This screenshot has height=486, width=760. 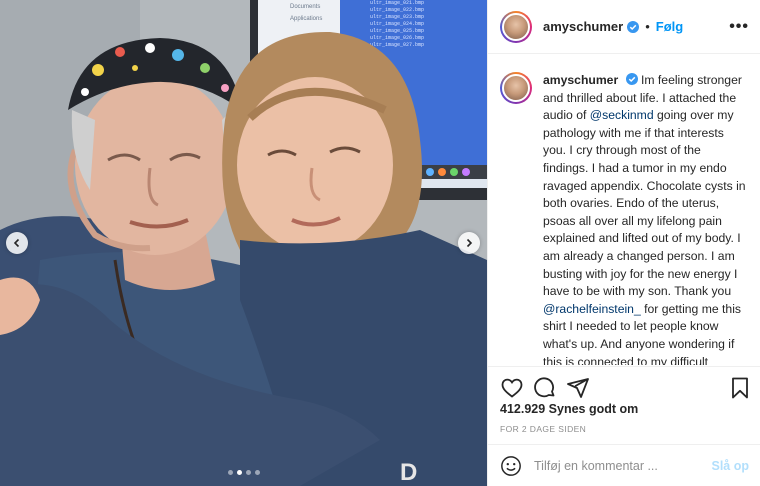 What do you see at coordinates (397, 38) in the screenshot?
I see `svg-text: ultr_image_026.bmp` at bounding box center [397, 38].